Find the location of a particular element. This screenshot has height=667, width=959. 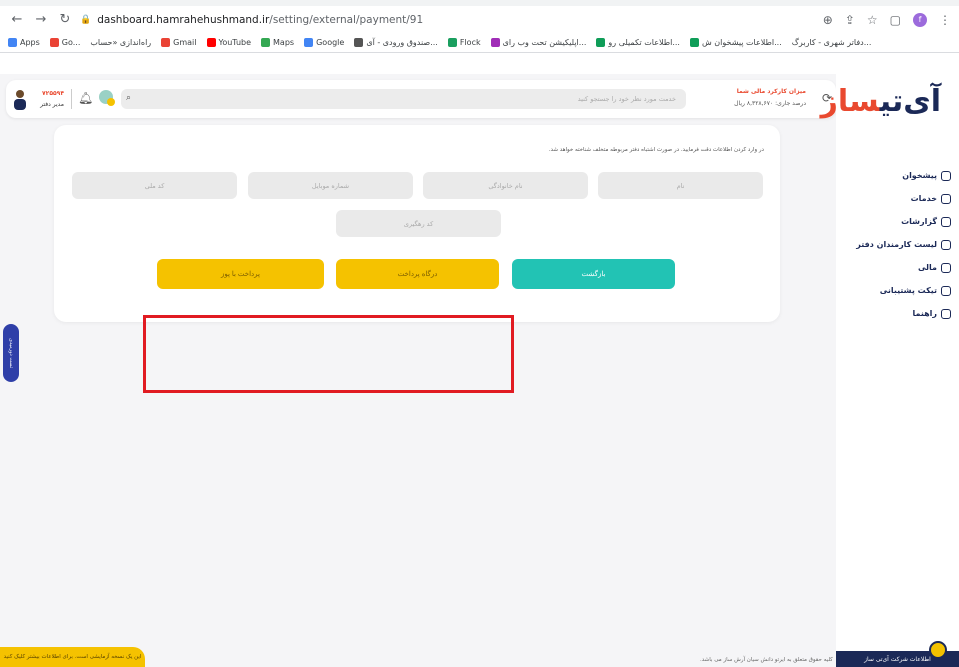

logo: آی‌تیساز is located at coordinates (881, 101).